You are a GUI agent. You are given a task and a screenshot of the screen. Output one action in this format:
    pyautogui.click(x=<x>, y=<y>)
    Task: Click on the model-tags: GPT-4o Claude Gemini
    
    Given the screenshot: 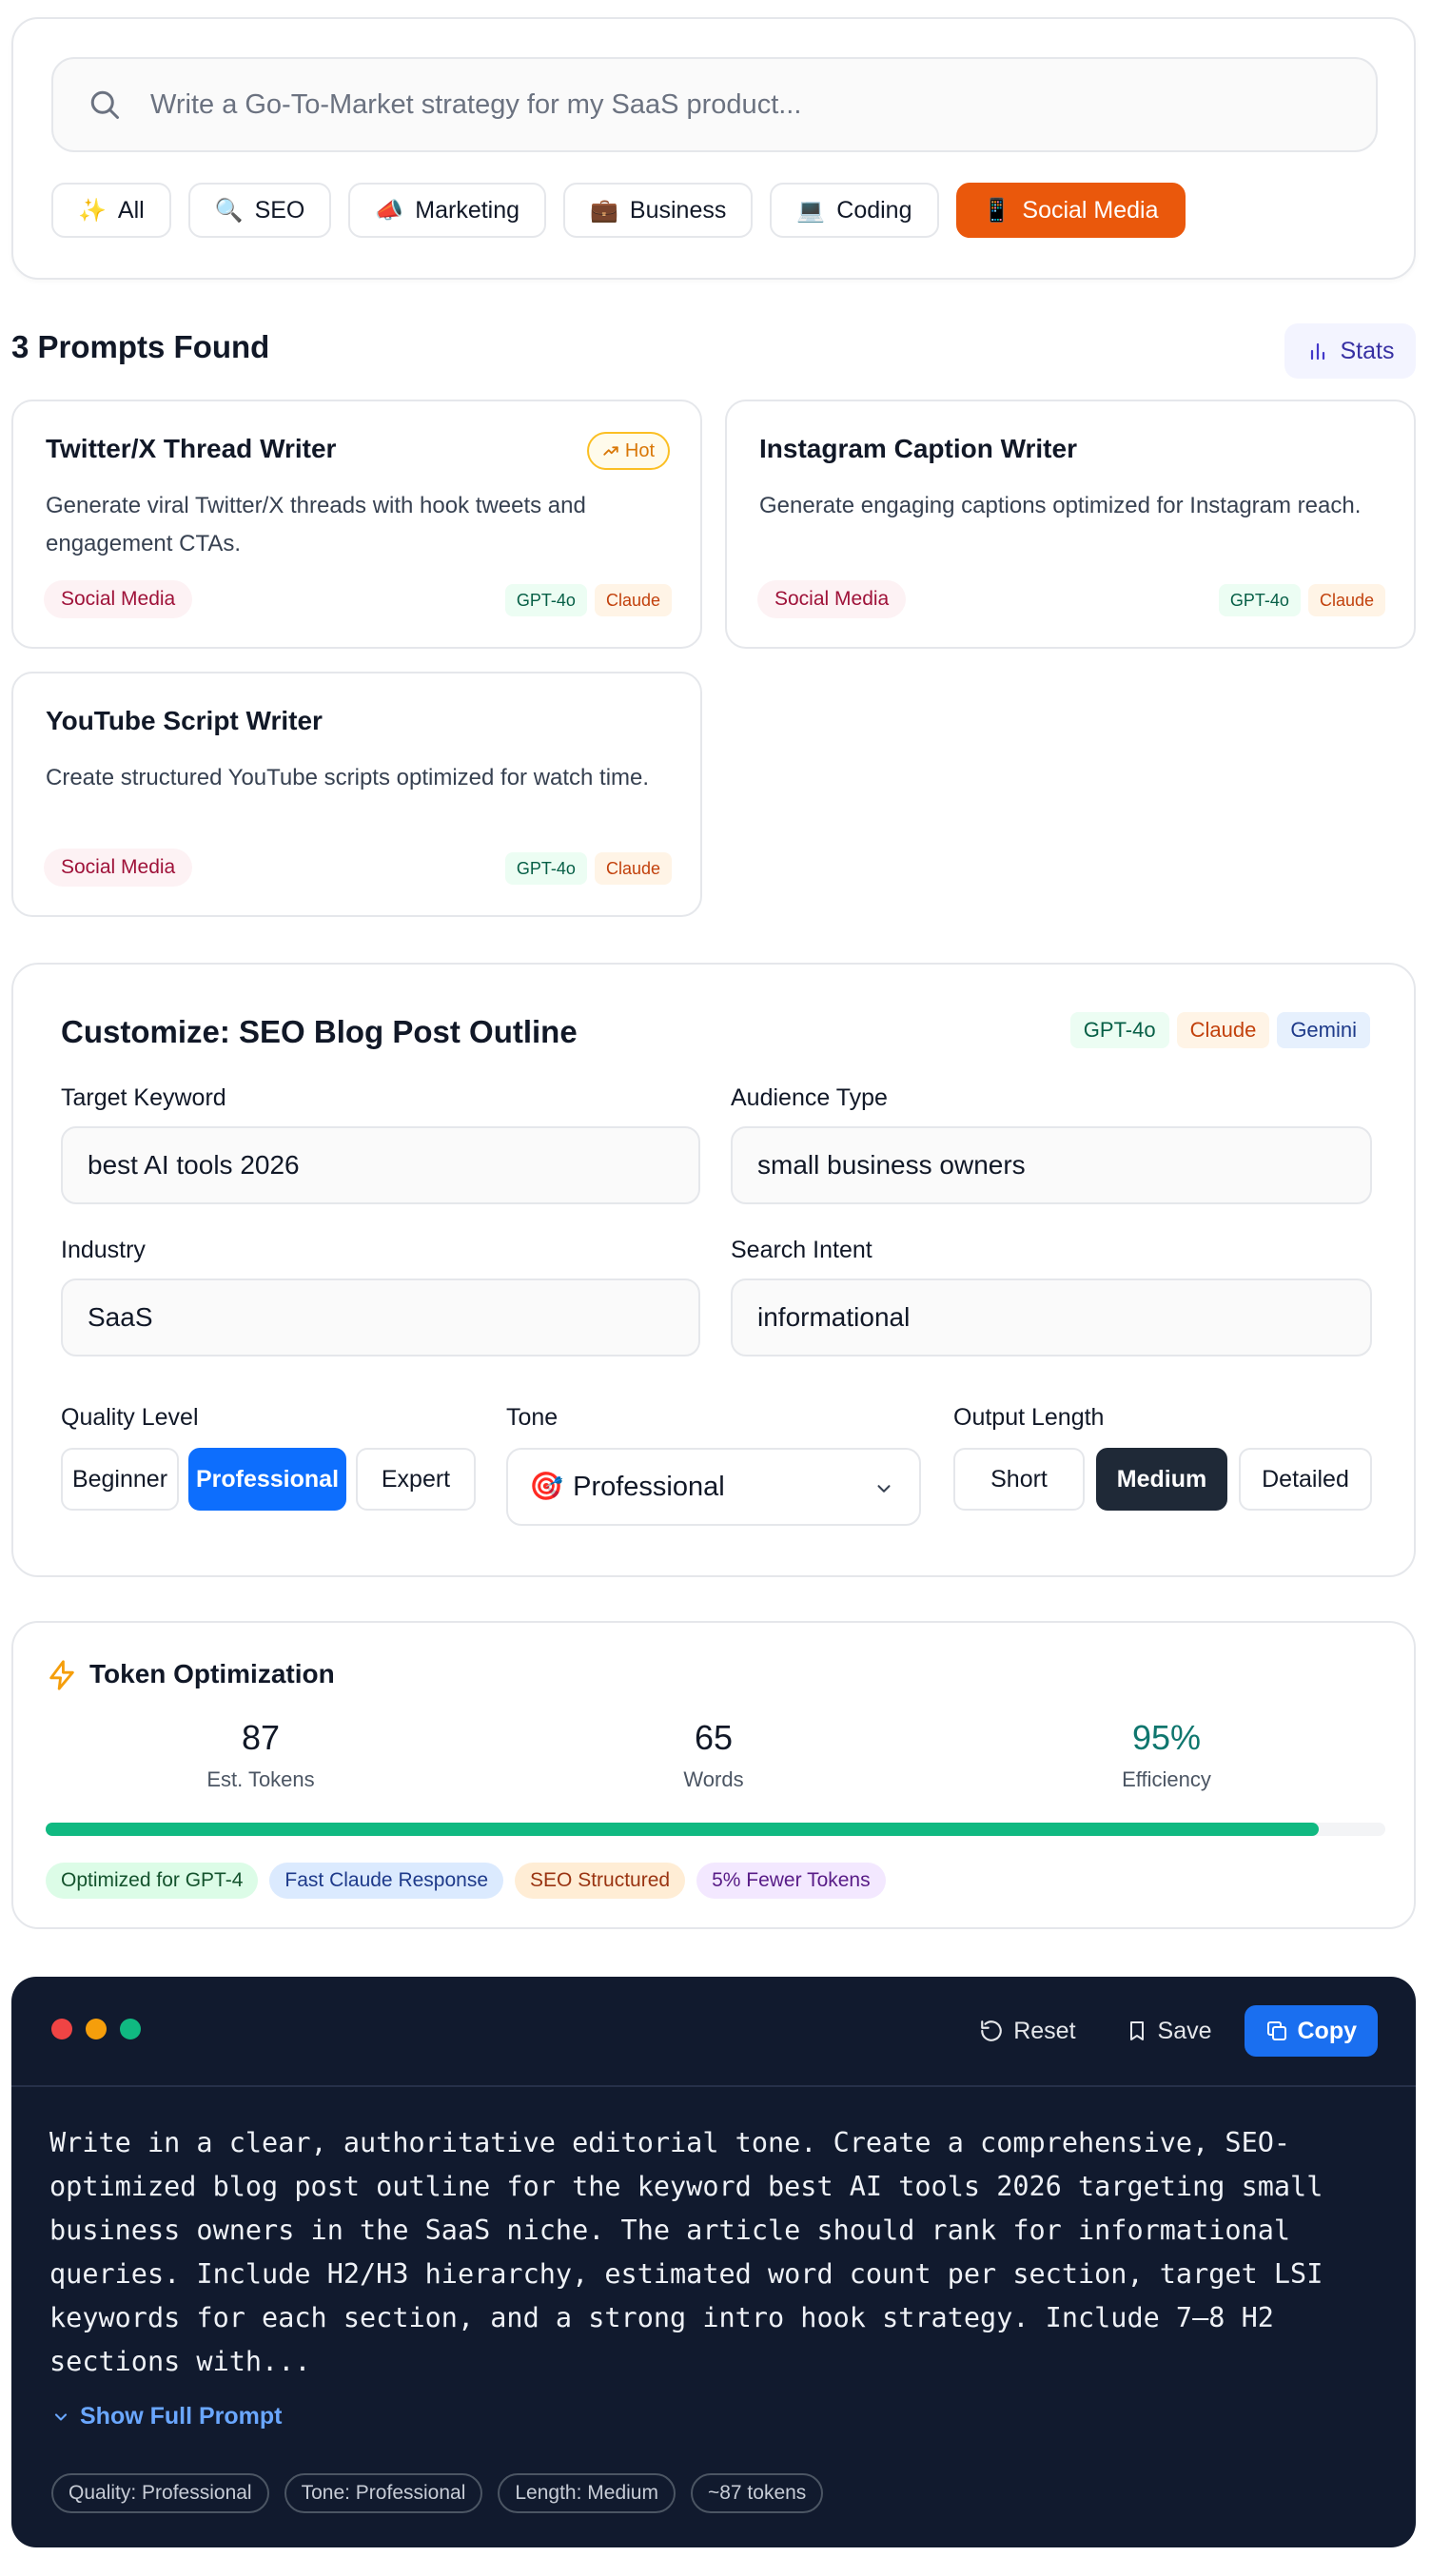 What is the action you would take?
    pyautogui.click(x=1219, y=1030)
    